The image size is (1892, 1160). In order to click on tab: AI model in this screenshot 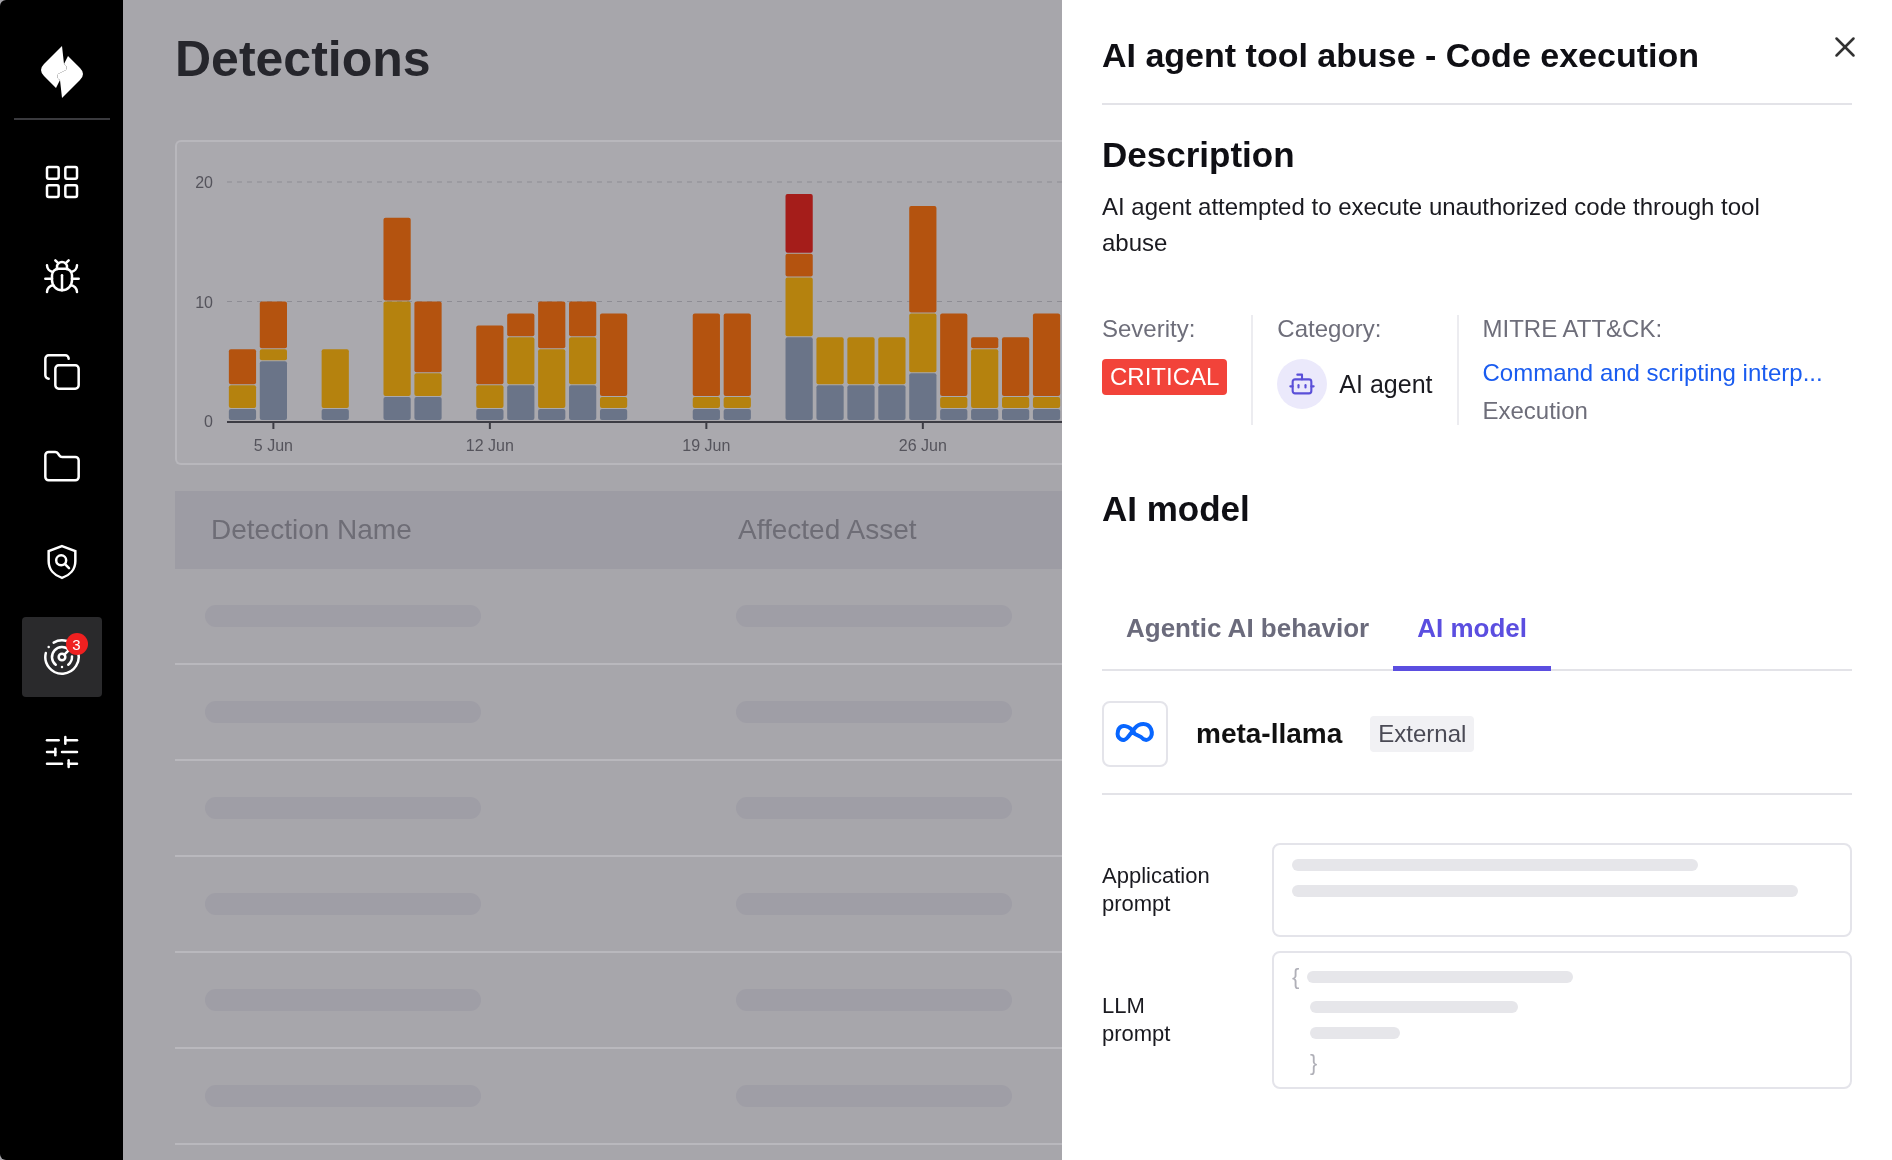, I will do `click(1472, 635)`.